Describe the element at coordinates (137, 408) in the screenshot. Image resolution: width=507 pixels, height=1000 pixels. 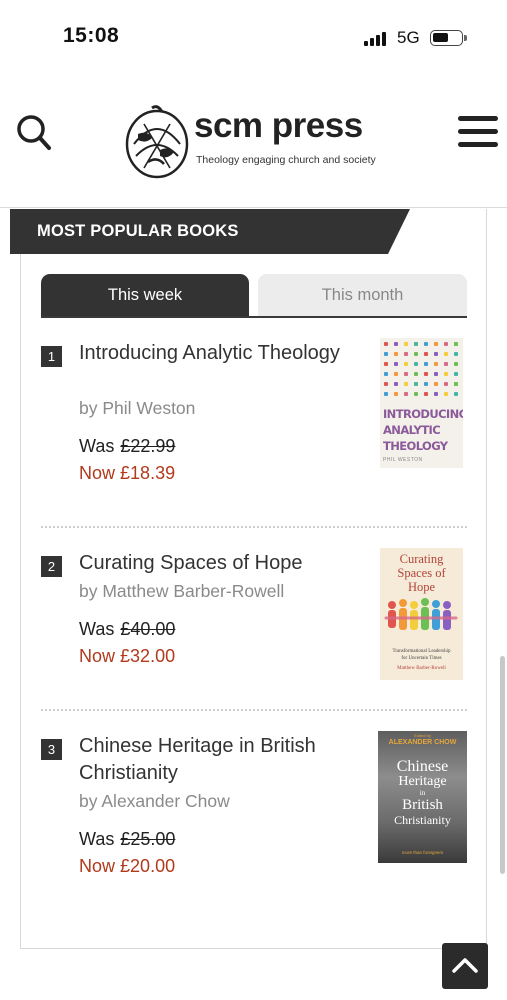
I see `book-author: by Phil Weston` at that location.